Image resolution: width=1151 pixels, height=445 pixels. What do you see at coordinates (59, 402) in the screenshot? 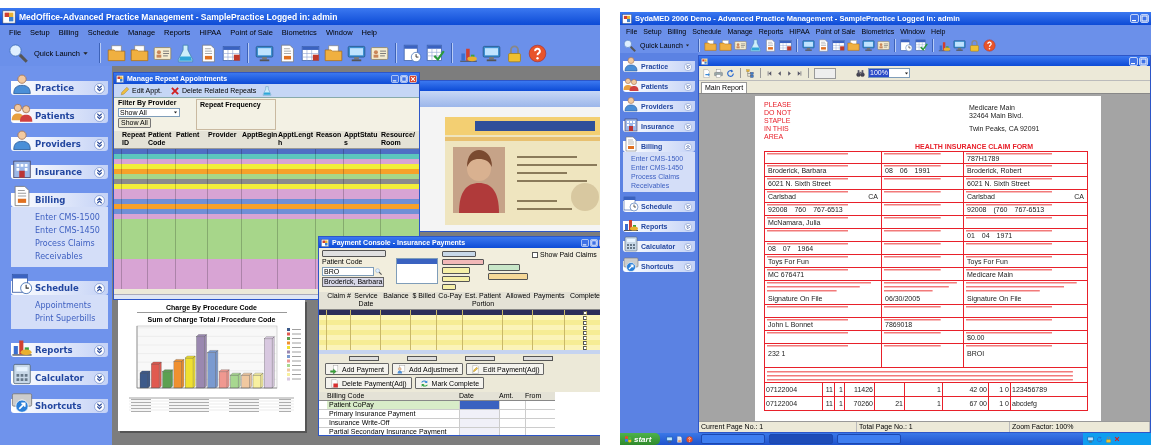
I see `sidebar-button: Shortcuts` at bounding box center [59, 402].